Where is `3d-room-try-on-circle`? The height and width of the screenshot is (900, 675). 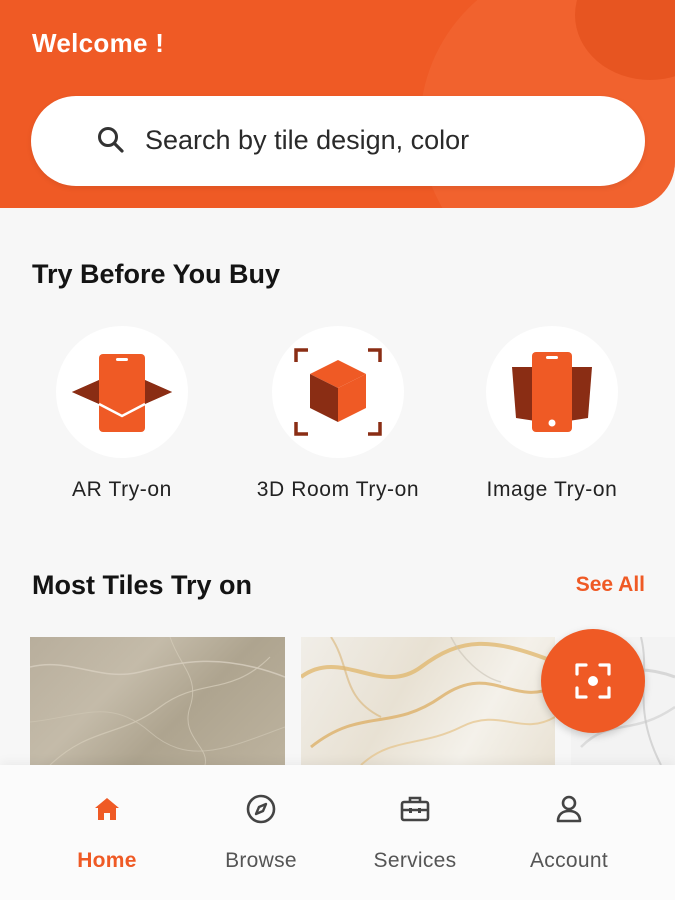 3d-room-try-on-circle is located at coordinates (338, 392).